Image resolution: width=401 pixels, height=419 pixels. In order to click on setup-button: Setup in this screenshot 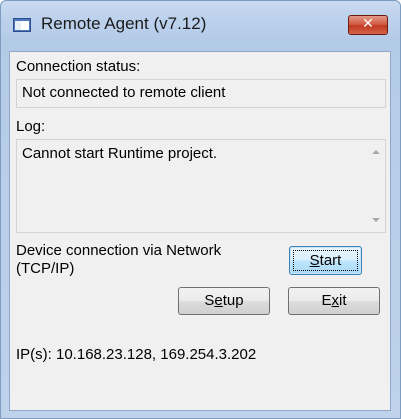, I will do `click(224, 301)`.